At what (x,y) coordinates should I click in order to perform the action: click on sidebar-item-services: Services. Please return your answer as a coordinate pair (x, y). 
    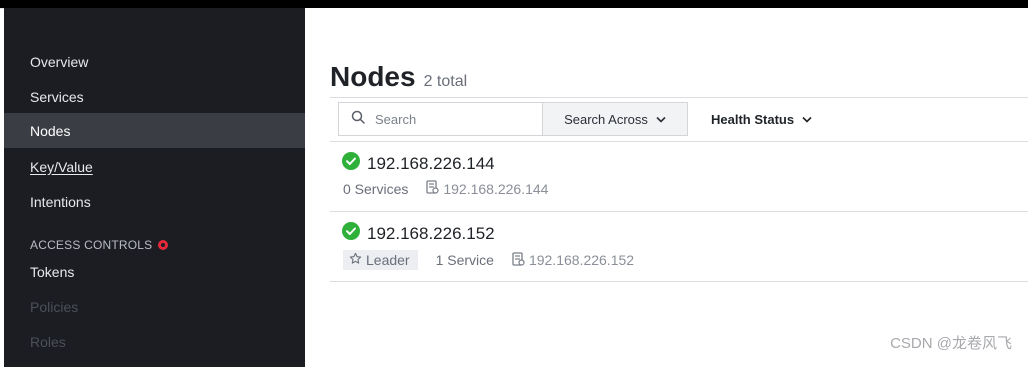
    Looking at the image, I should click on (154, 96).